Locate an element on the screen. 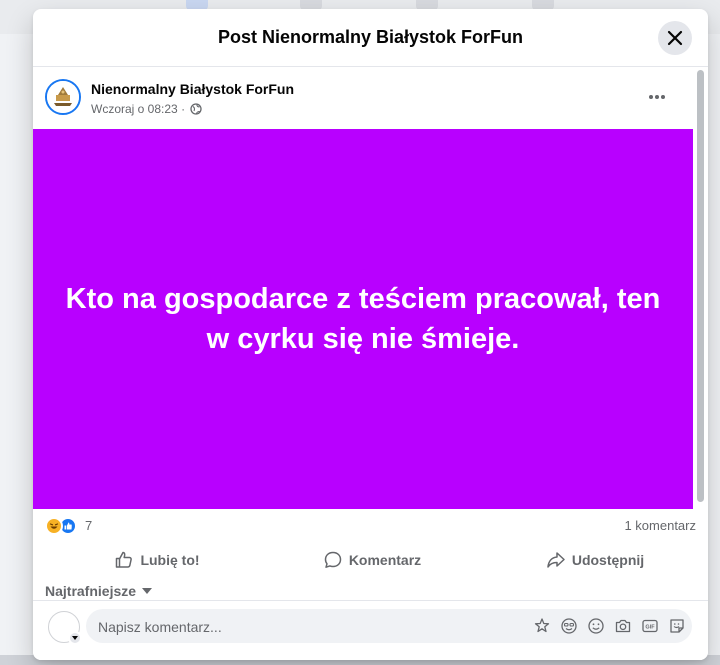 This screenshot has width=720, height=665. dialog-title: Post Nienormalny Białystok ForFun is located at coordinates (370, 37).